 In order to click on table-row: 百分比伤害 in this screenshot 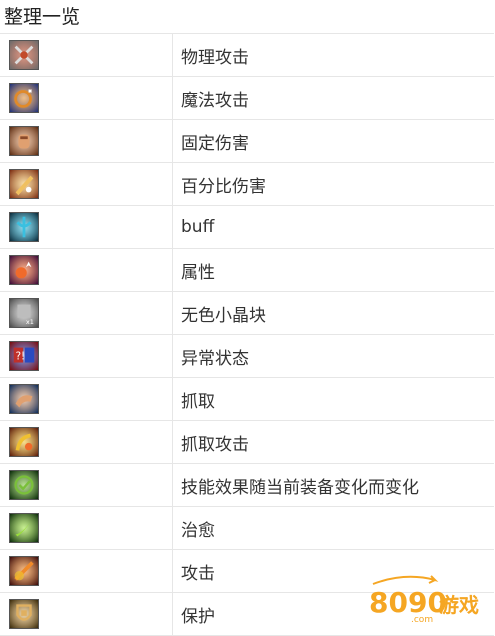, I will do `click(247, 184)`.